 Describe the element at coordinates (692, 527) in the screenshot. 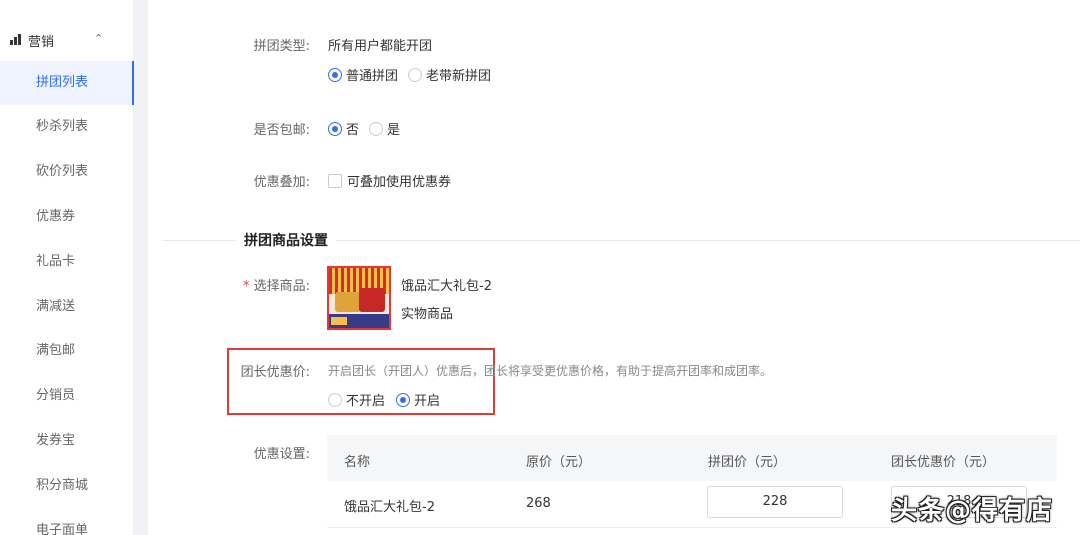

I see `row-divider` at that location.